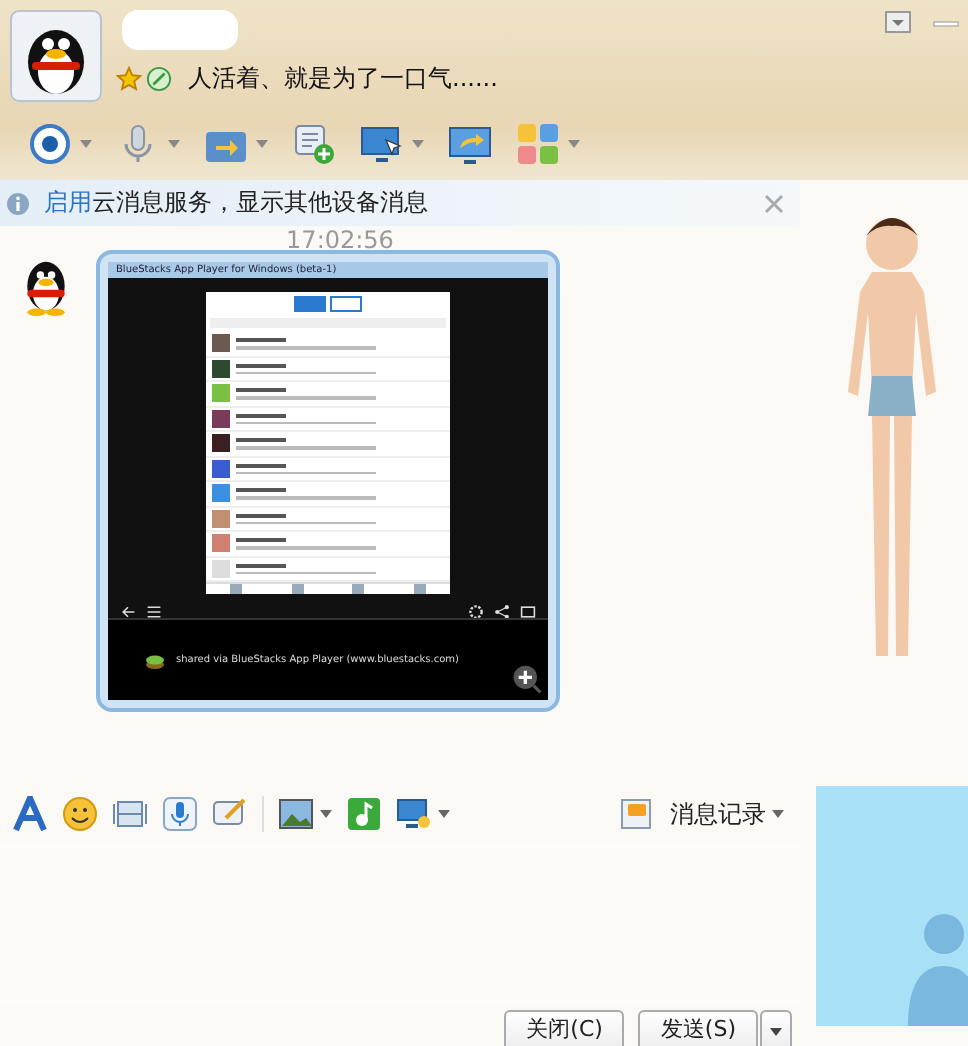 The height and width of the screenshot is (1046, 968). What do you see at coordinates (364, 814) in the screenshot?
I see `music-note-icon` at bounding box center [364, 814].